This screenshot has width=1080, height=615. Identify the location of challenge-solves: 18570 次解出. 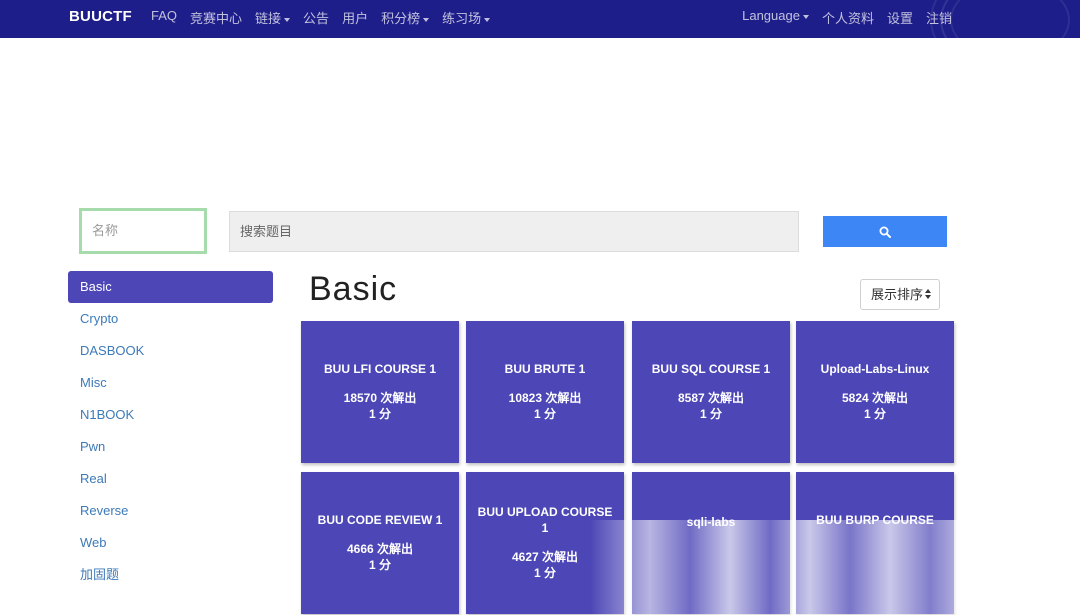
(380, 398).